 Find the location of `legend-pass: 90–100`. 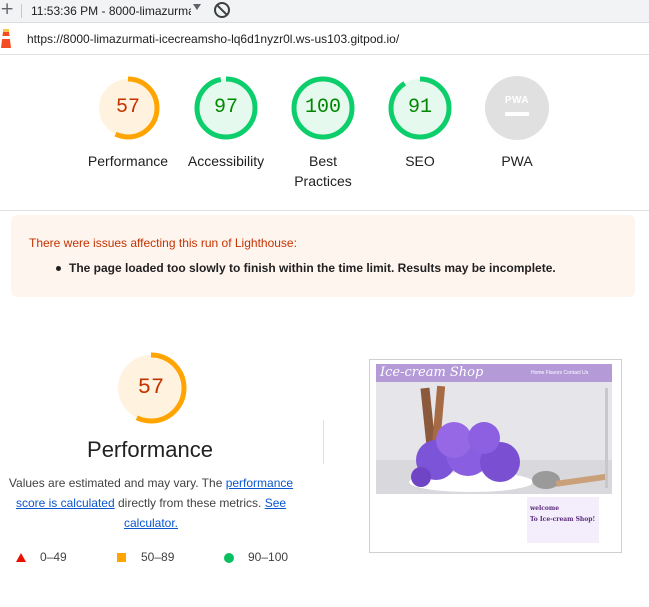

legend-pass: 90–100 is located at coordinates (268, 557).